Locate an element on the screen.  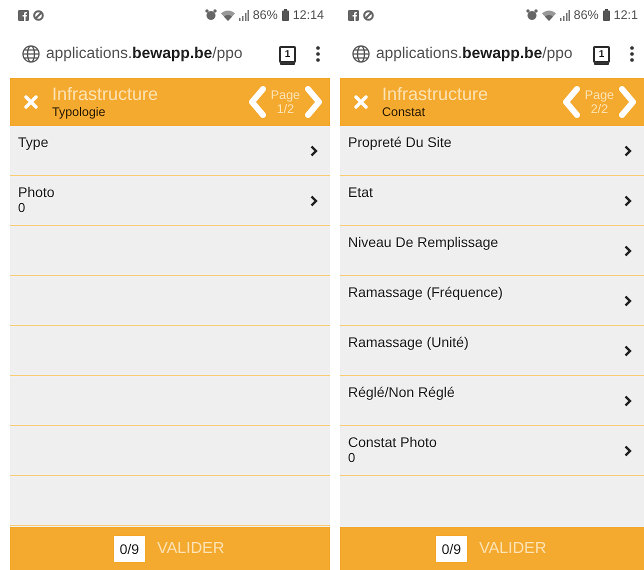
field-label: Réglé/Non Réglé is located at coordinates (402, 392).